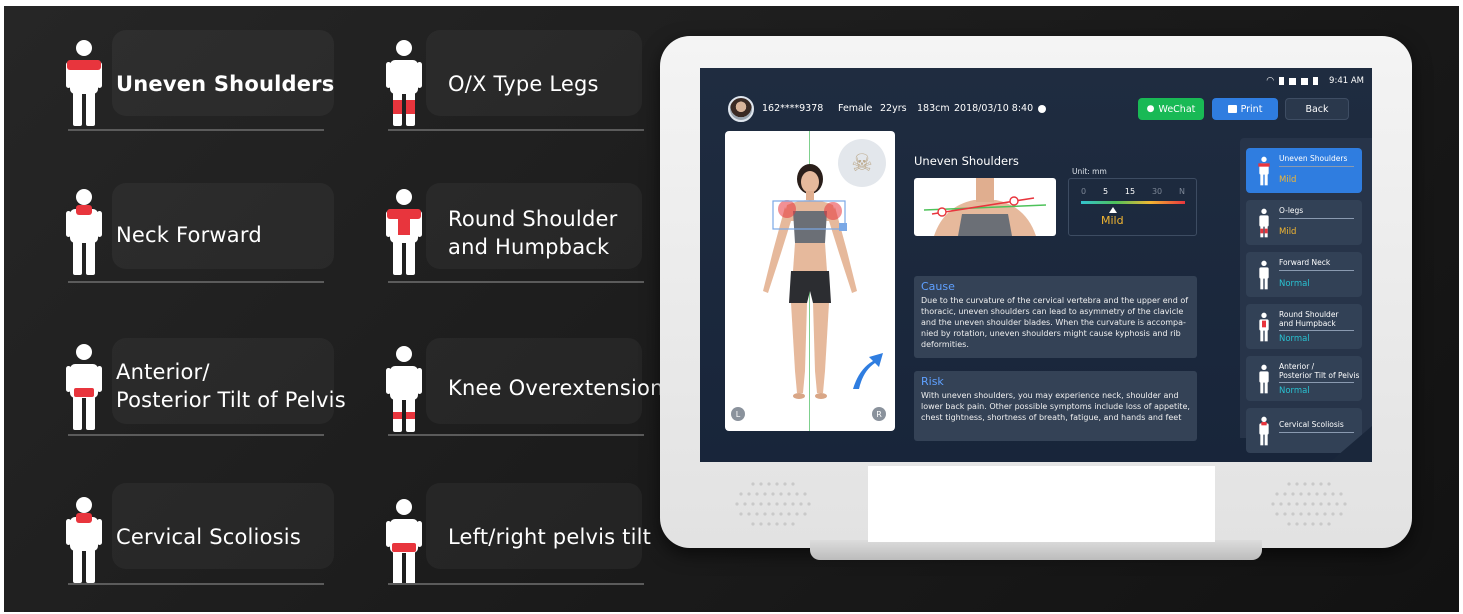  I want to click on posture-label: Neck Forward, so click(189, 235).